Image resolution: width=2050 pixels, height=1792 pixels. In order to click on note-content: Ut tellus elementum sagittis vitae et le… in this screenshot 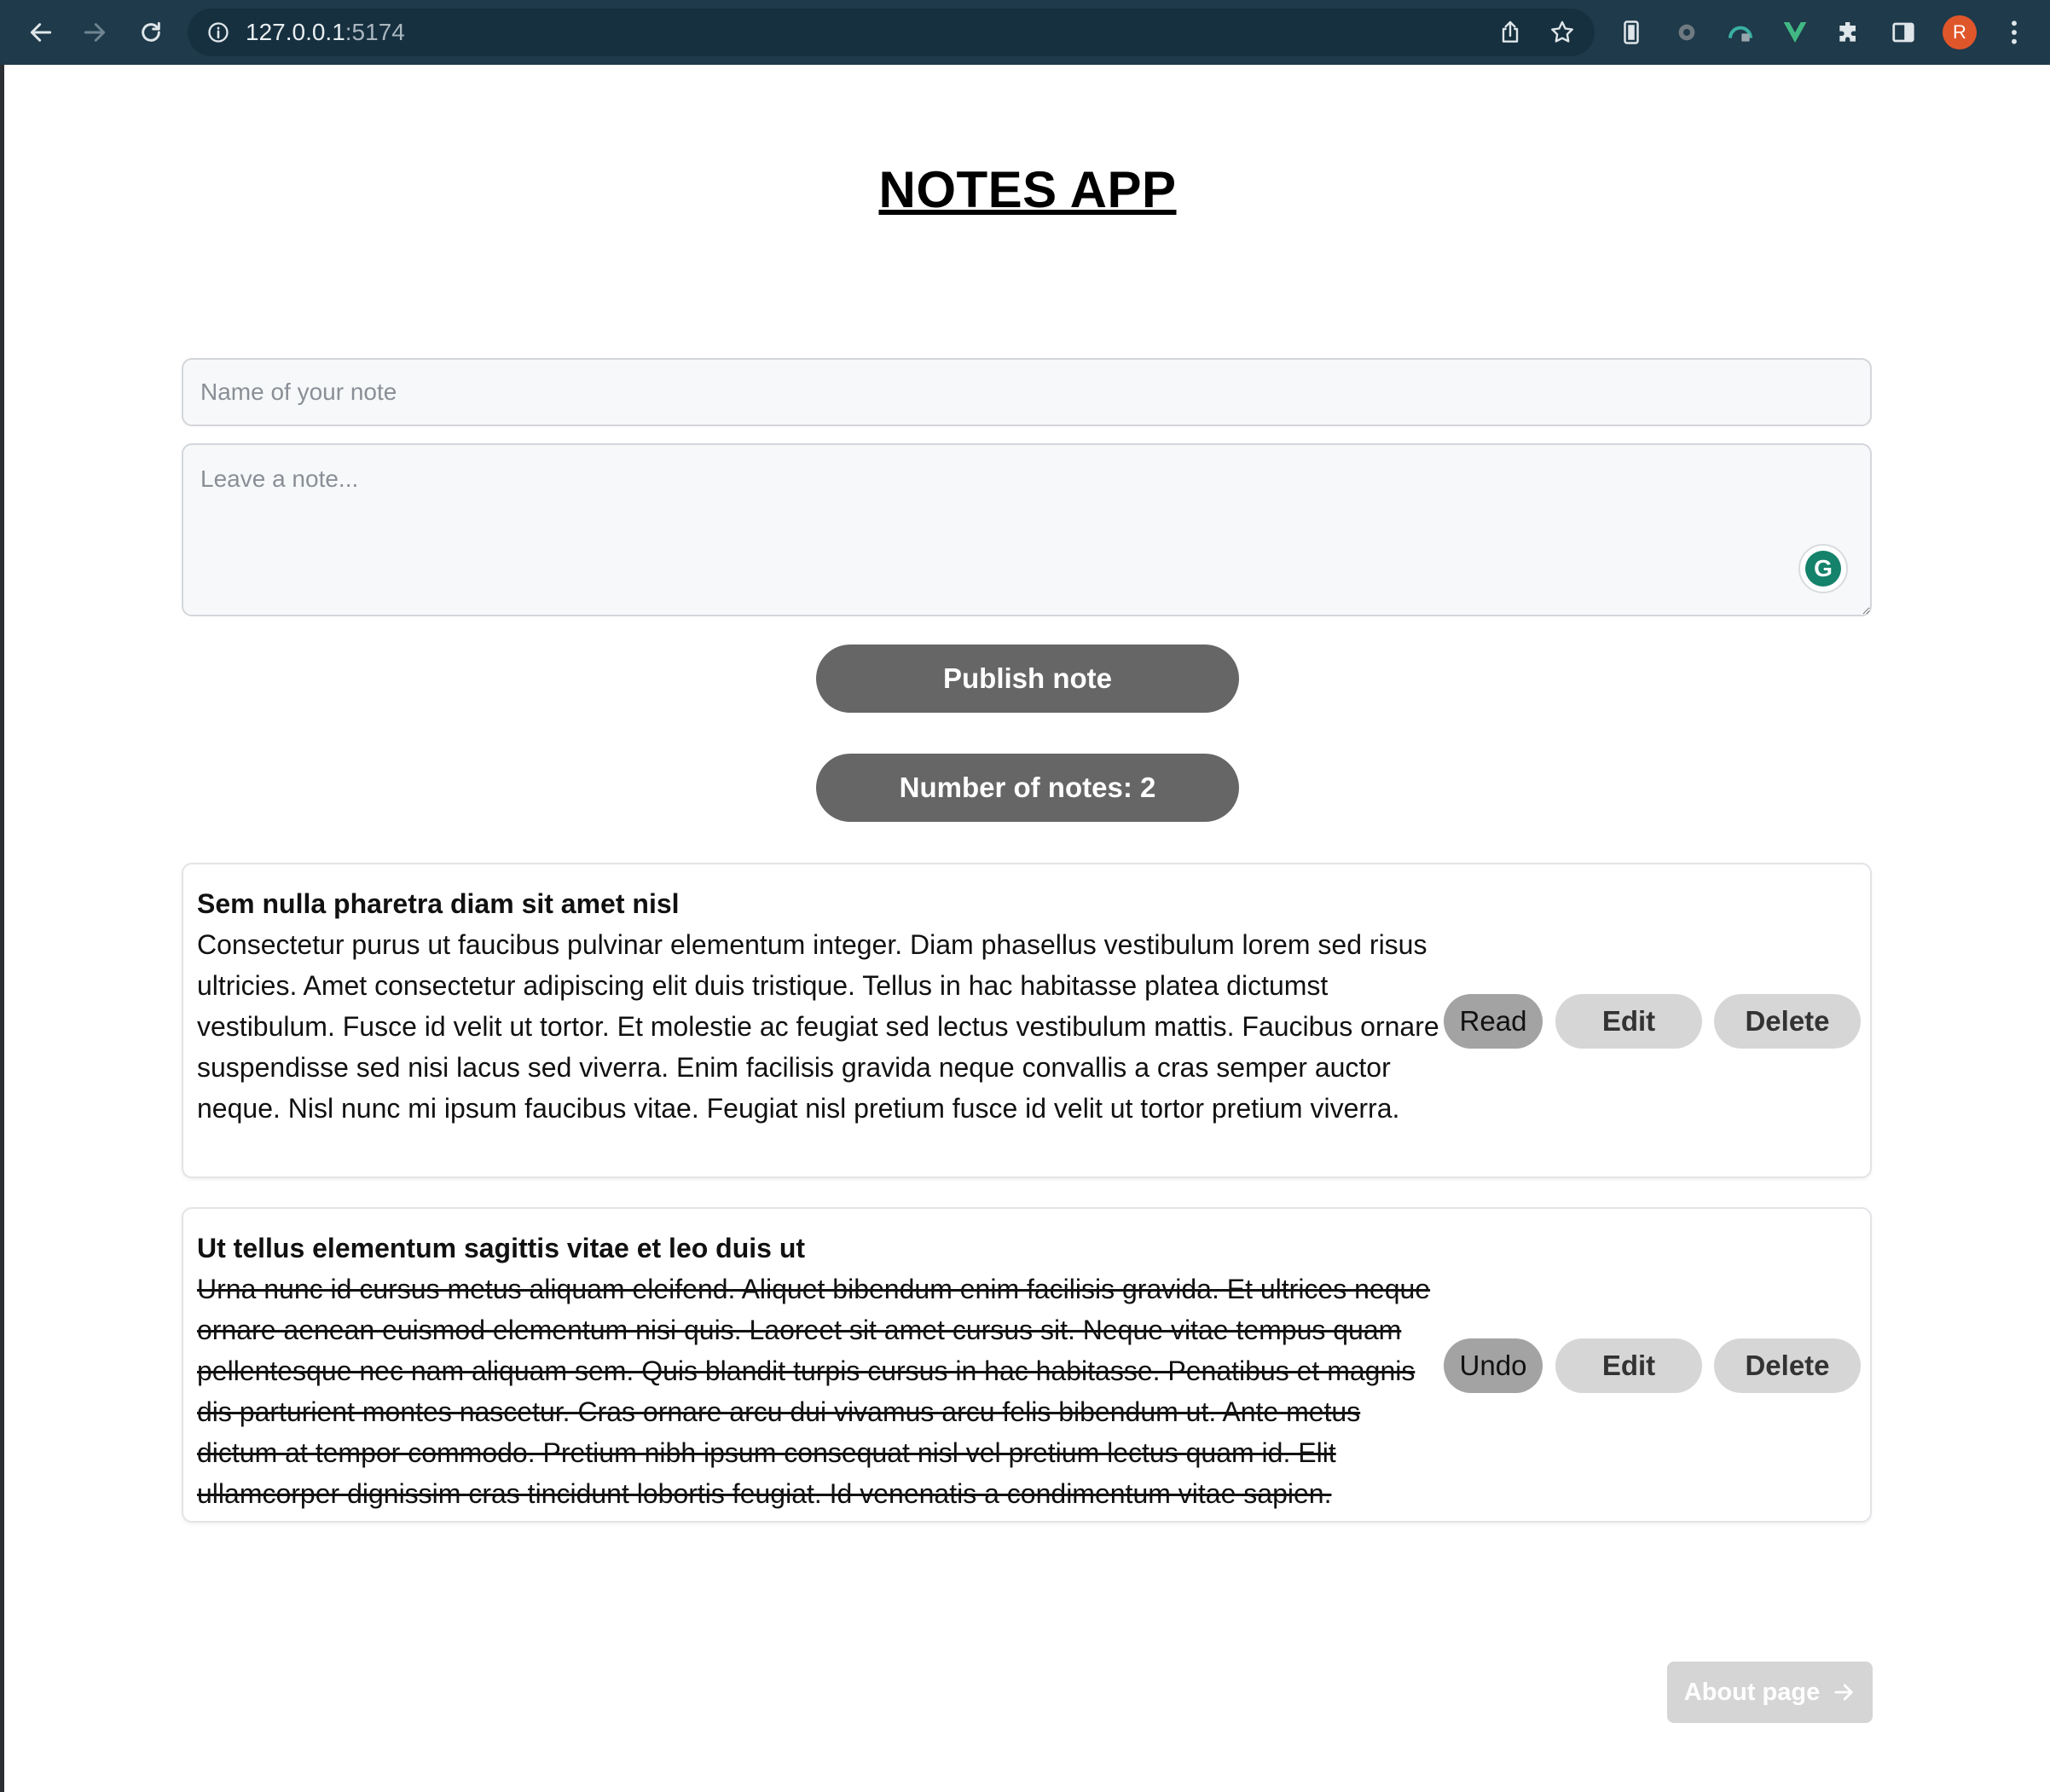, I will do `click(819, 1371)`.